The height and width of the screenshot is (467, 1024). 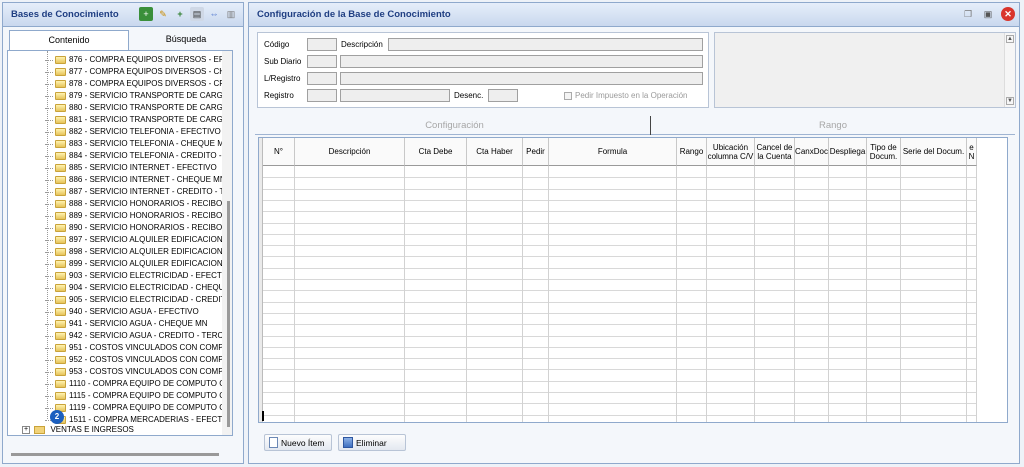 I want to click on tree-item: 905 - SERVICIO ELECTRICIDAD - CREDITO -, so click(x=138, y=300).